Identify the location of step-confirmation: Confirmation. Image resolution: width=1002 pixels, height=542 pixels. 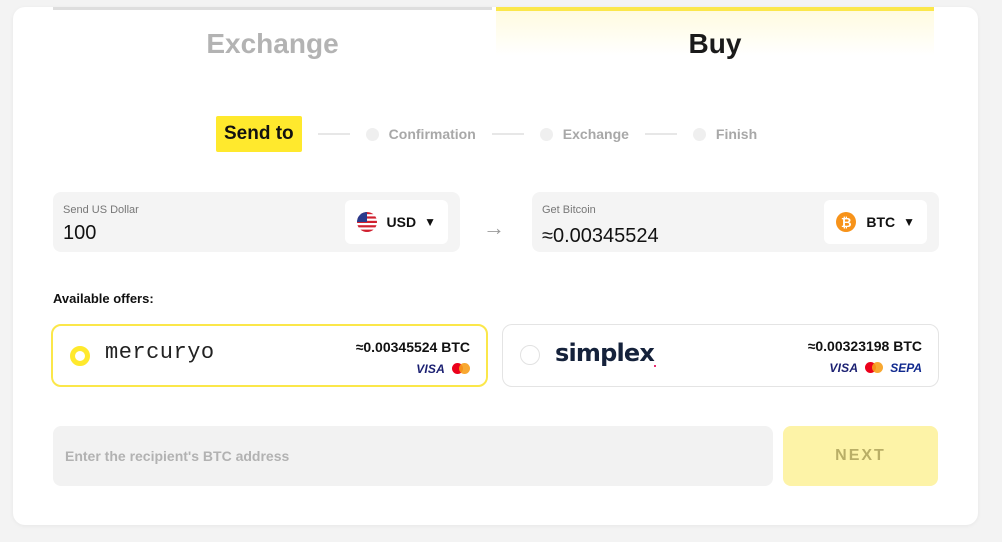
(420, 134).